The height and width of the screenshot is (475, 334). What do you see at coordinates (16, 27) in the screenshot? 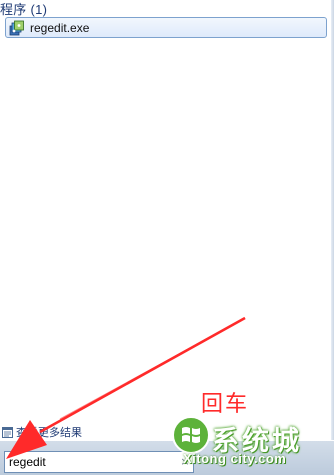
I see `regedit-icon` at bounding box center [16, 27].